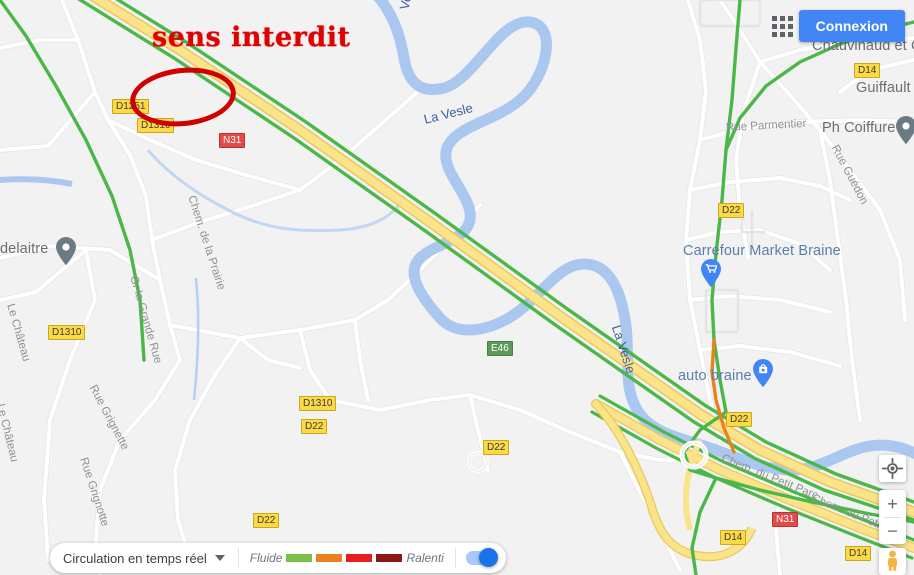  I want to click on traffic-mode-dropdown: Circulation en temps réel, so click(144, 558).